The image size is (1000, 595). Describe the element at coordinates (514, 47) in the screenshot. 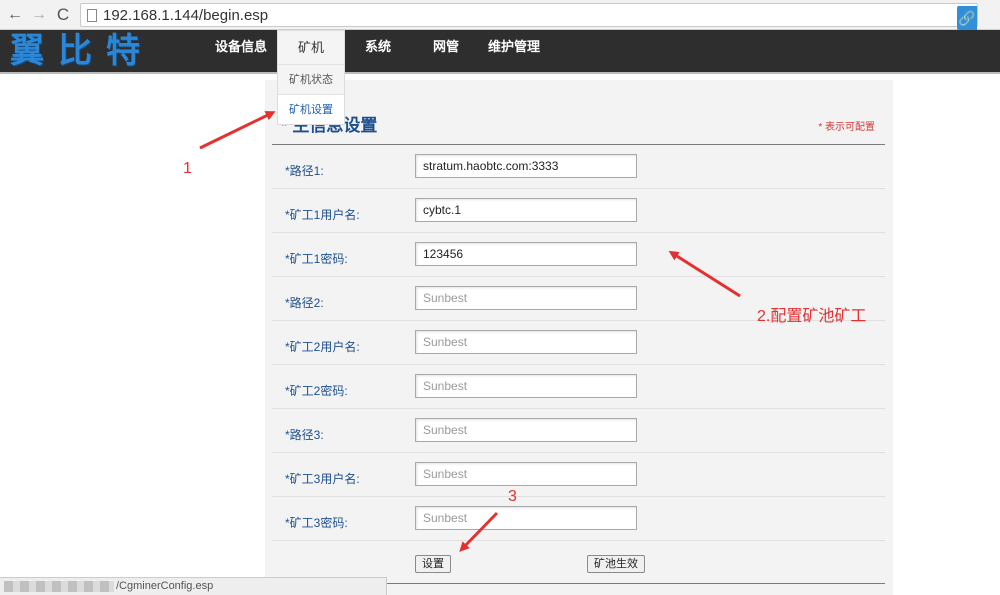

I see `menu-item-maintenance: 维护管理` at that location.